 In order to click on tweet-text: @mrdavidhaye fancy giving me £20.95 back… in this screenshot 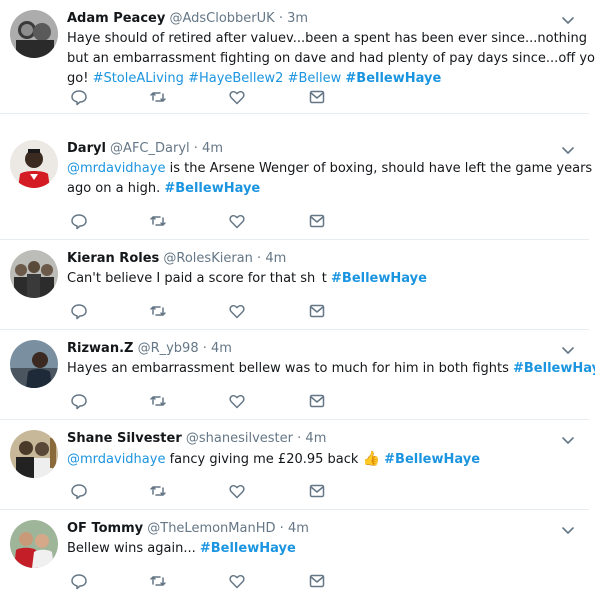, I will do `click(323, 459)`.